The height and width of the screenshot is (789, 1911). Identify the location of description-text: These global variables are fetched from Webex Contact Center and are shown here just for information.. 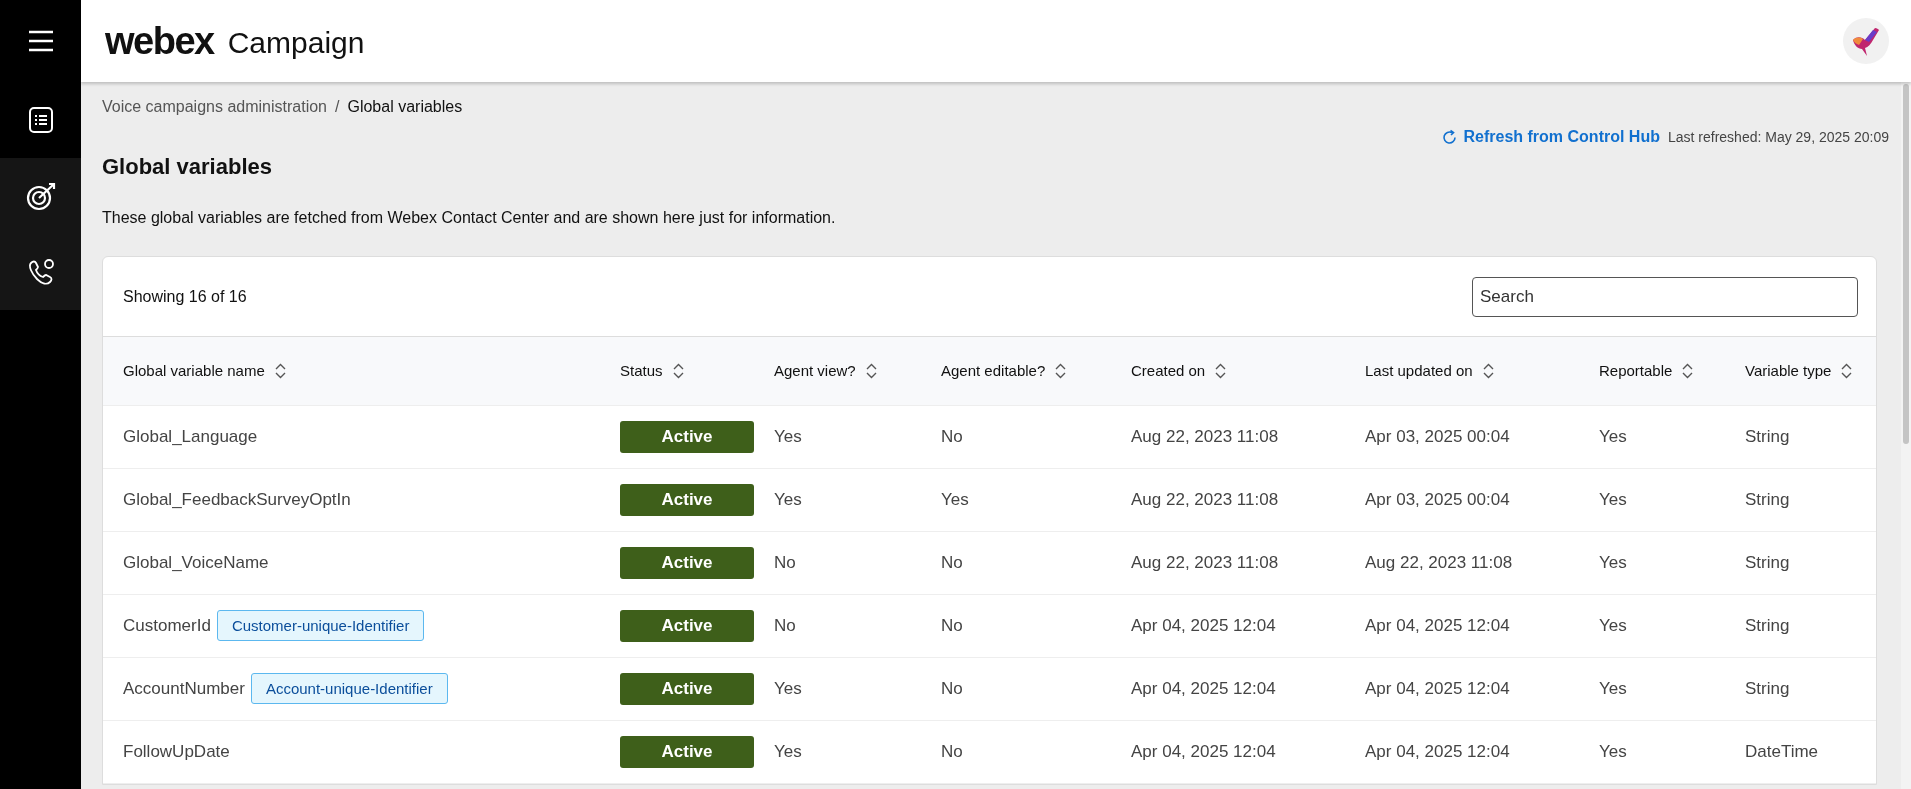
(469, 218).